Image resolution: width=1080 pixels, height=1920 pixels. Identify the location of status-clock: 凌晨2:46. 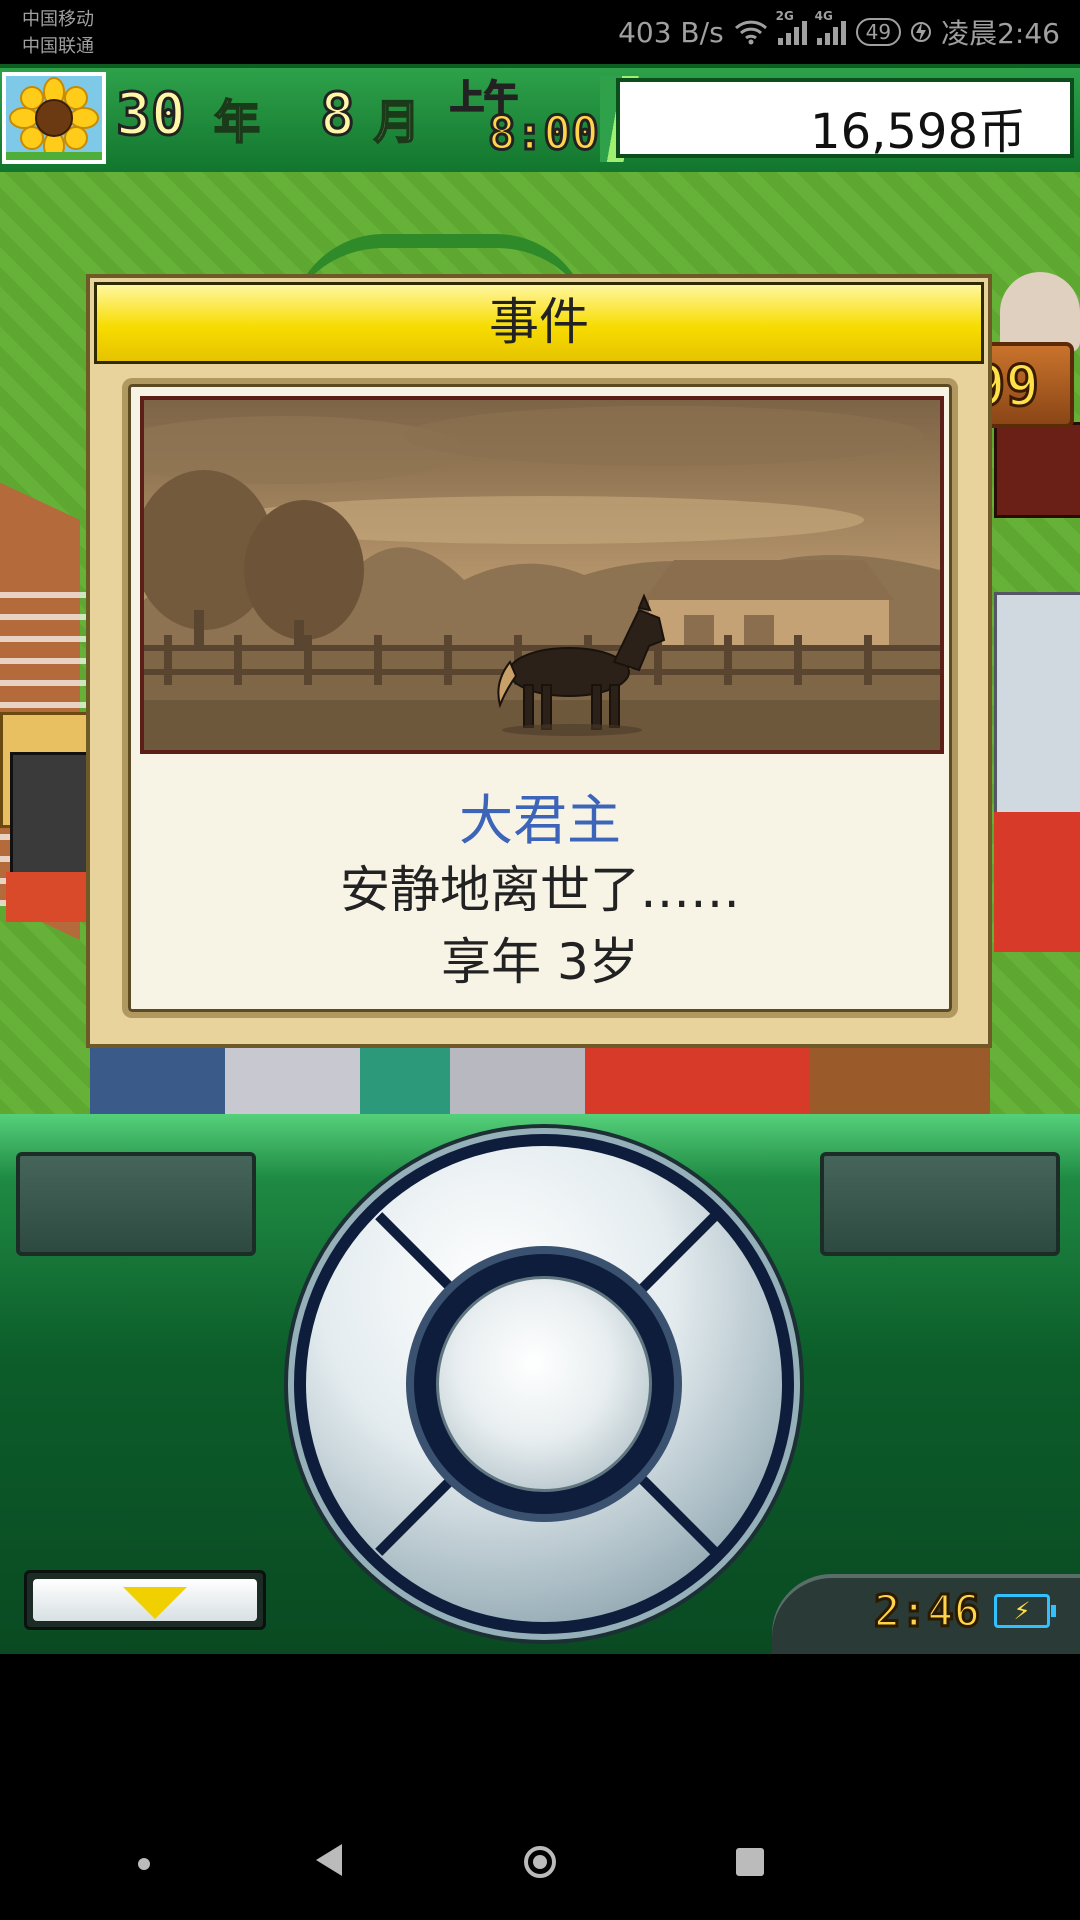
(1000, 33).